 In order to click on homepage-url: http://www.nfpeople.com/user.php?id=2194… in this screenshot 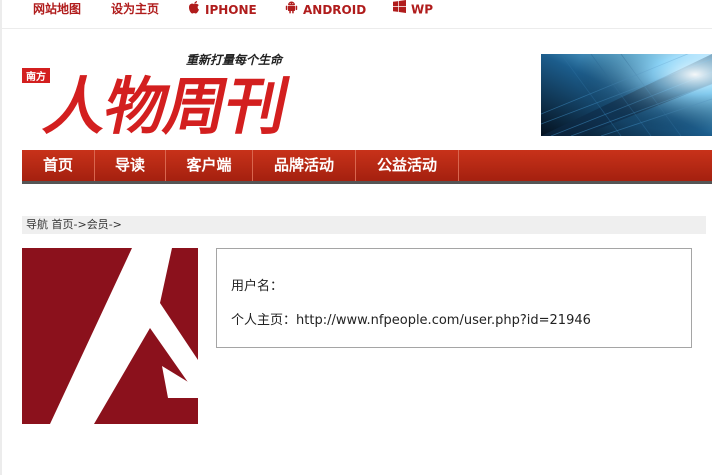, I will do `click(443, 320)`.